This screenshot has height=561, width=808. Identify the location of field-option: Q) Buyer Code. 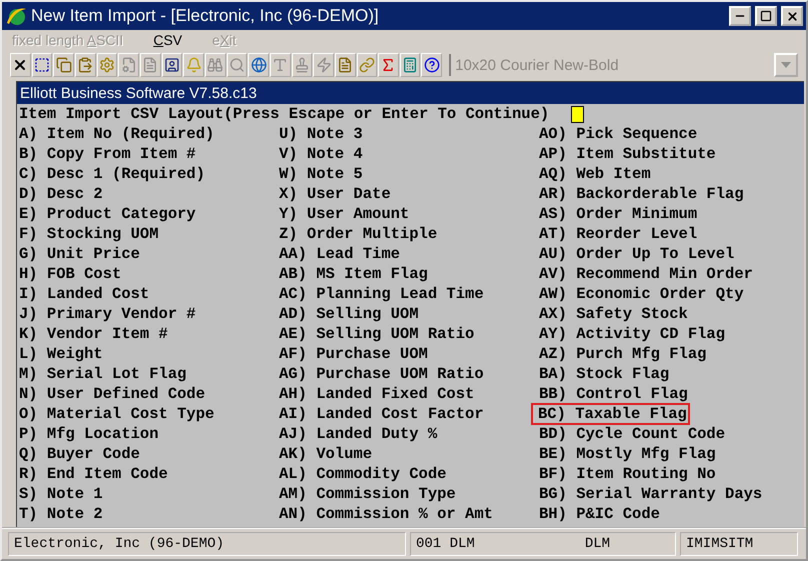
(80, 454).